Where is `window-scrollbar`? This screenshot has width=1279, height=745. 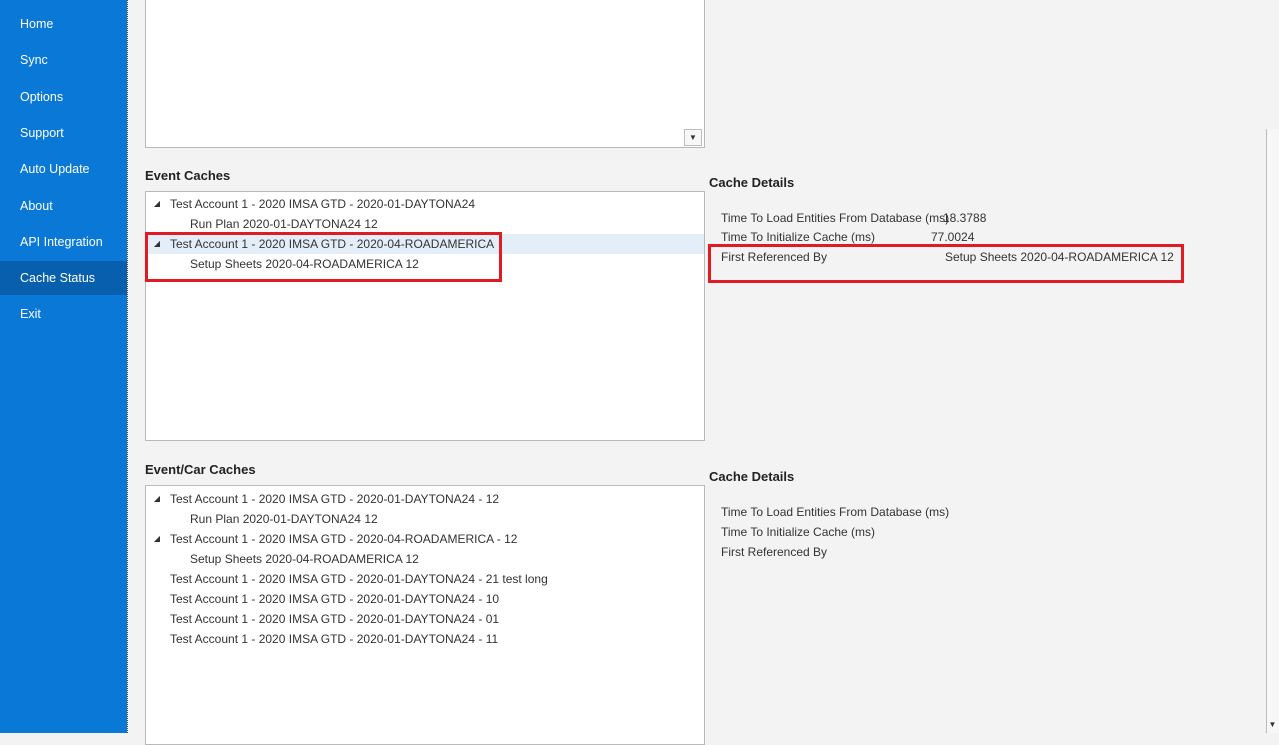
window-scrollbar is located at coordinates (1272, 431).